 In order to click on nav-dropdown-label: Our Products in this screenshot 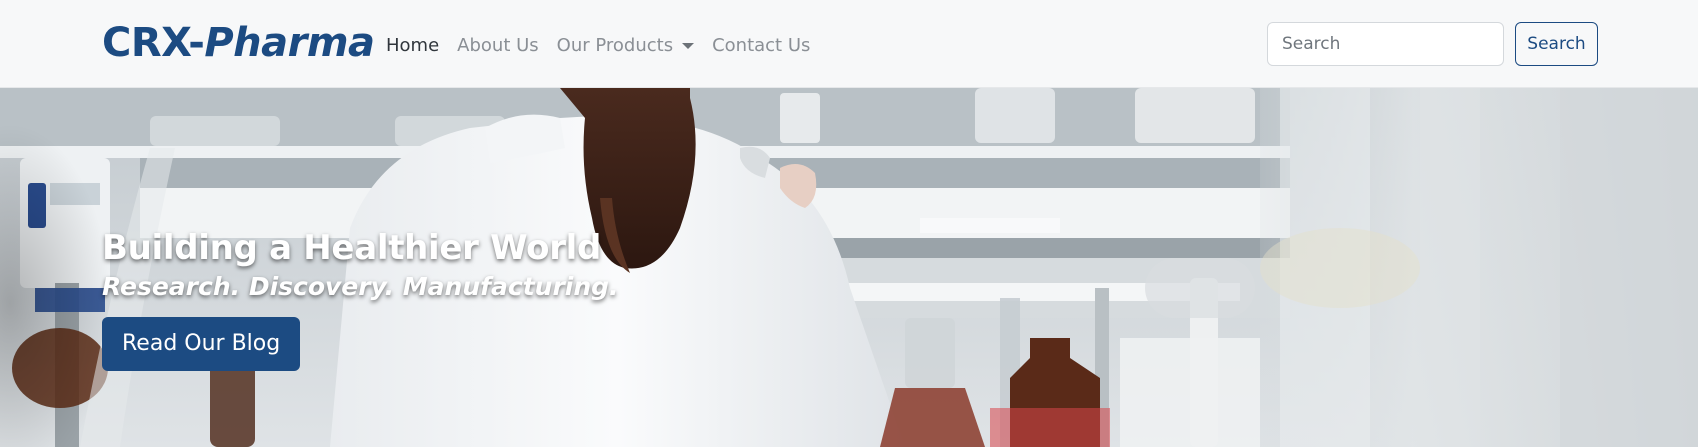, I will do `click(615, 45)`.